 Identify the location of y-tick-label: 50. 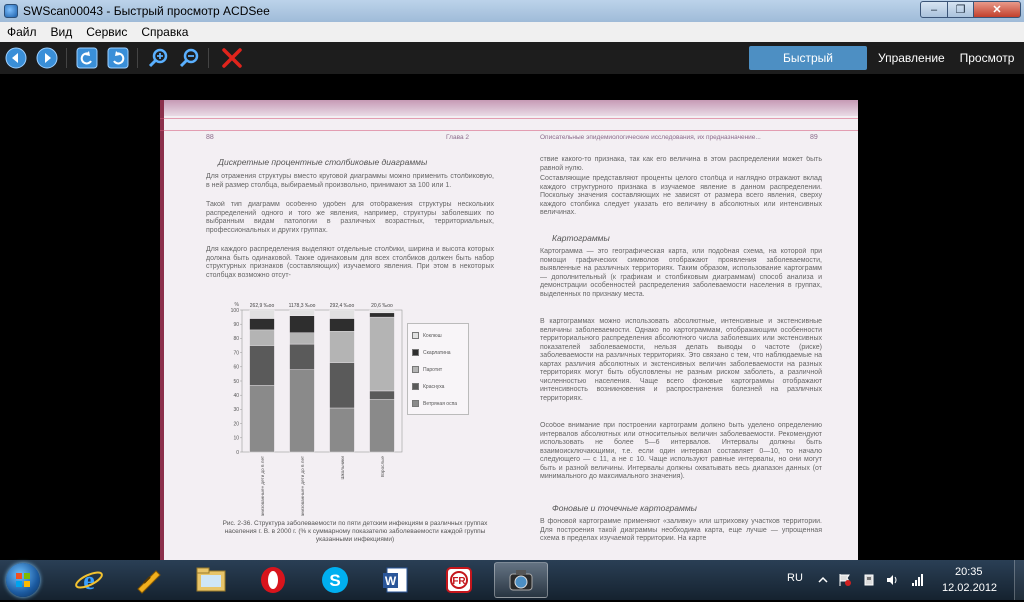
(236, 382).